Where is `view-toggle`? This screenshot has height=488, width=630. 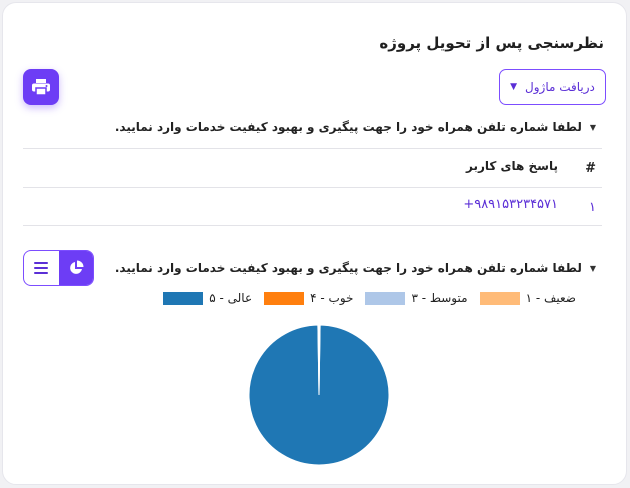 view-toggle is located at coordinates (58, 268).